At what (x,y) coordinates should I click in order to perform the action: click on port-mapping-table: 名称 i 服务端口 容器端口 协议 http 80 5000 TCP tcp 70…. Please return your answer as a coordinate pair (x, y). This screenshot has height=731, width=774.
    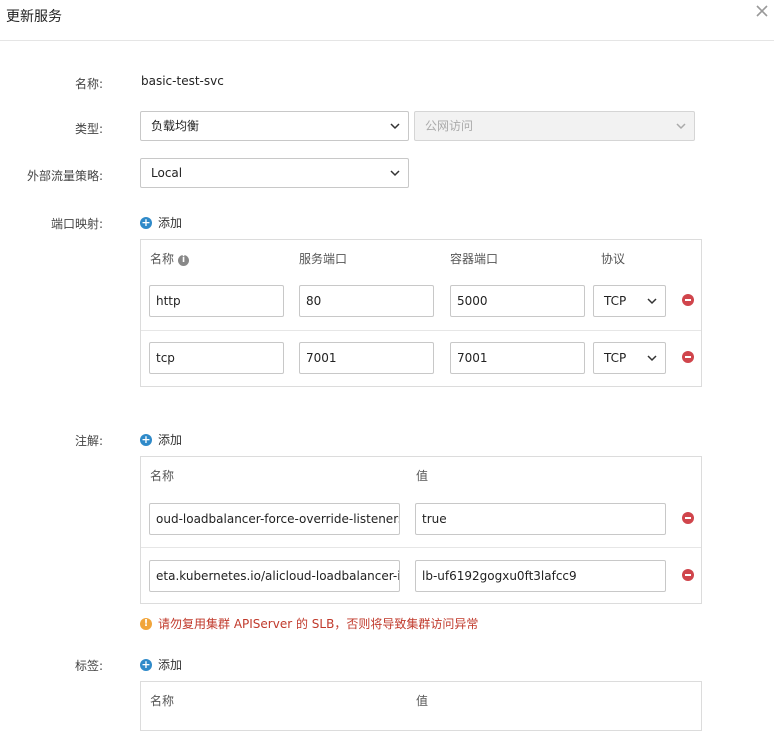
    Looking at the image, I should click on (421, 313).